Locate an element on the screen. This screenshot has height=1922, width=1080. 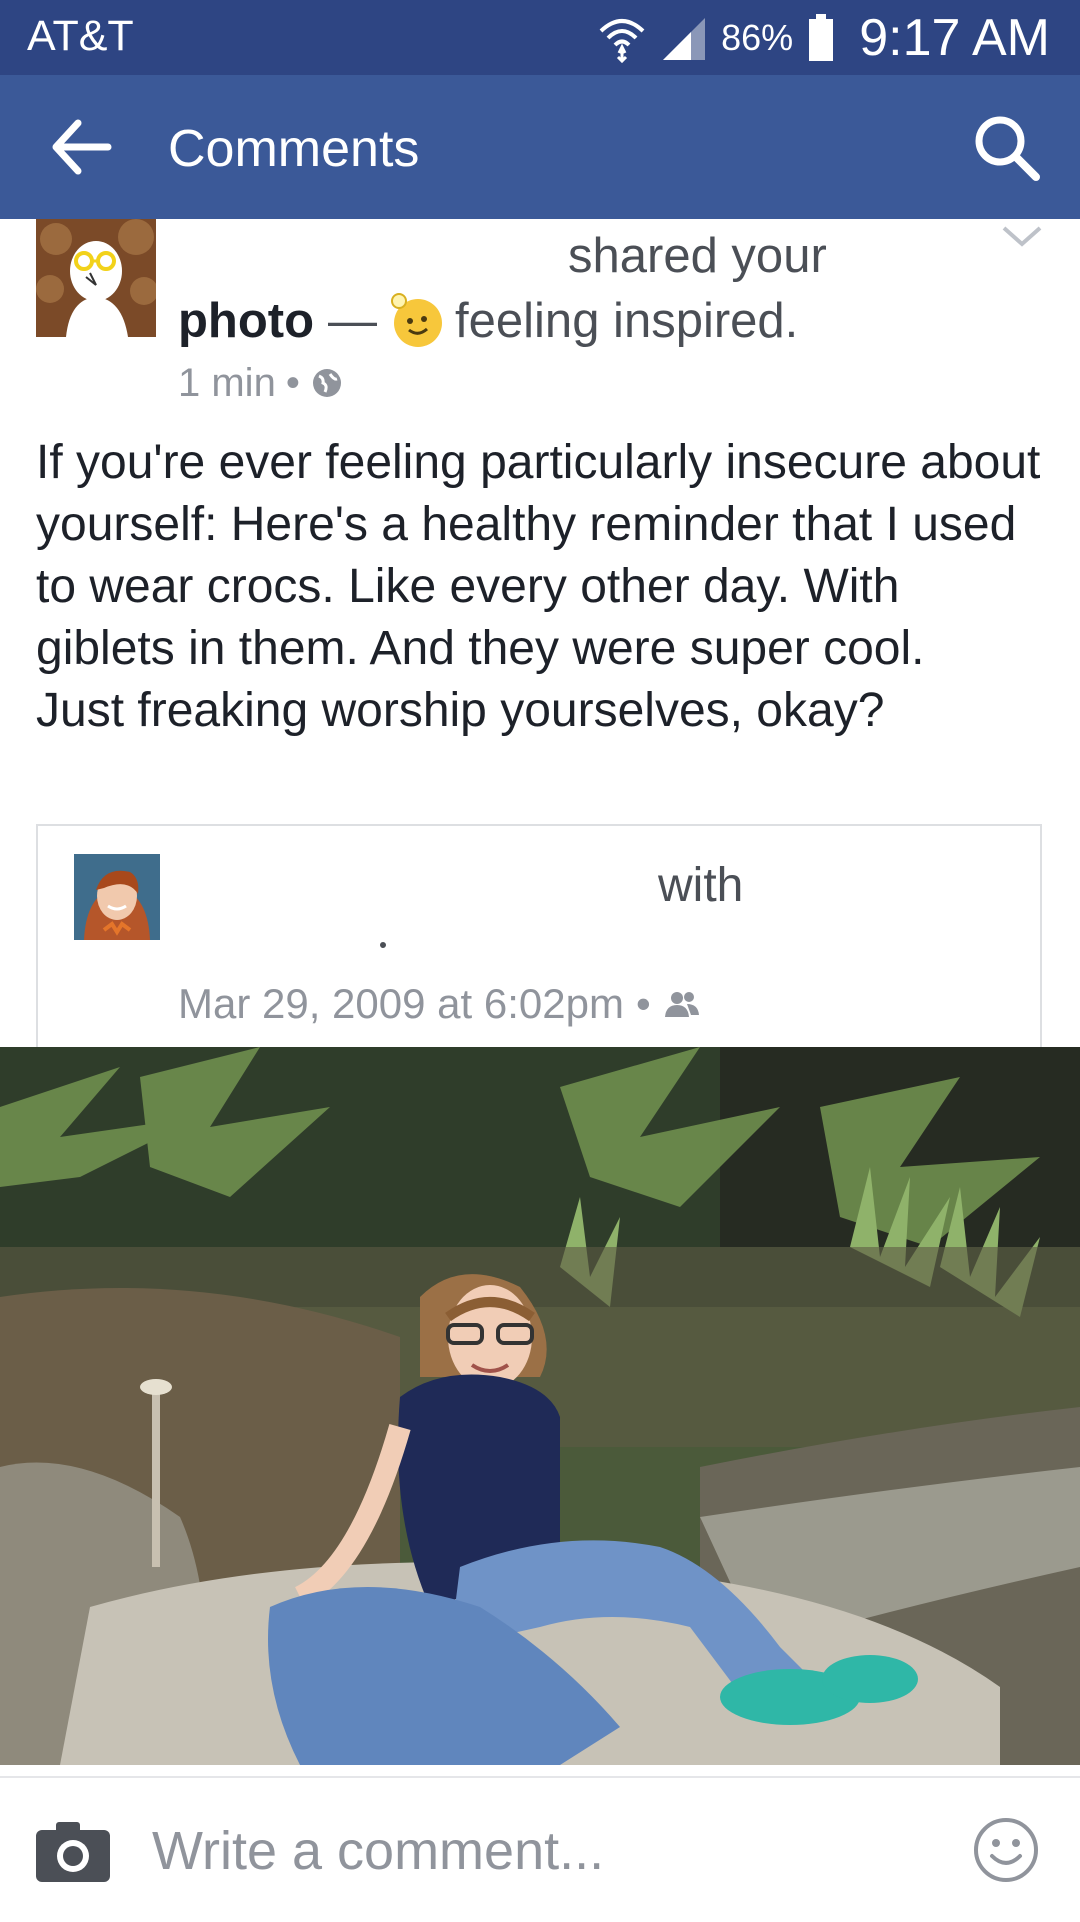
smiley-icon is located at coordinates (1006, 1850).